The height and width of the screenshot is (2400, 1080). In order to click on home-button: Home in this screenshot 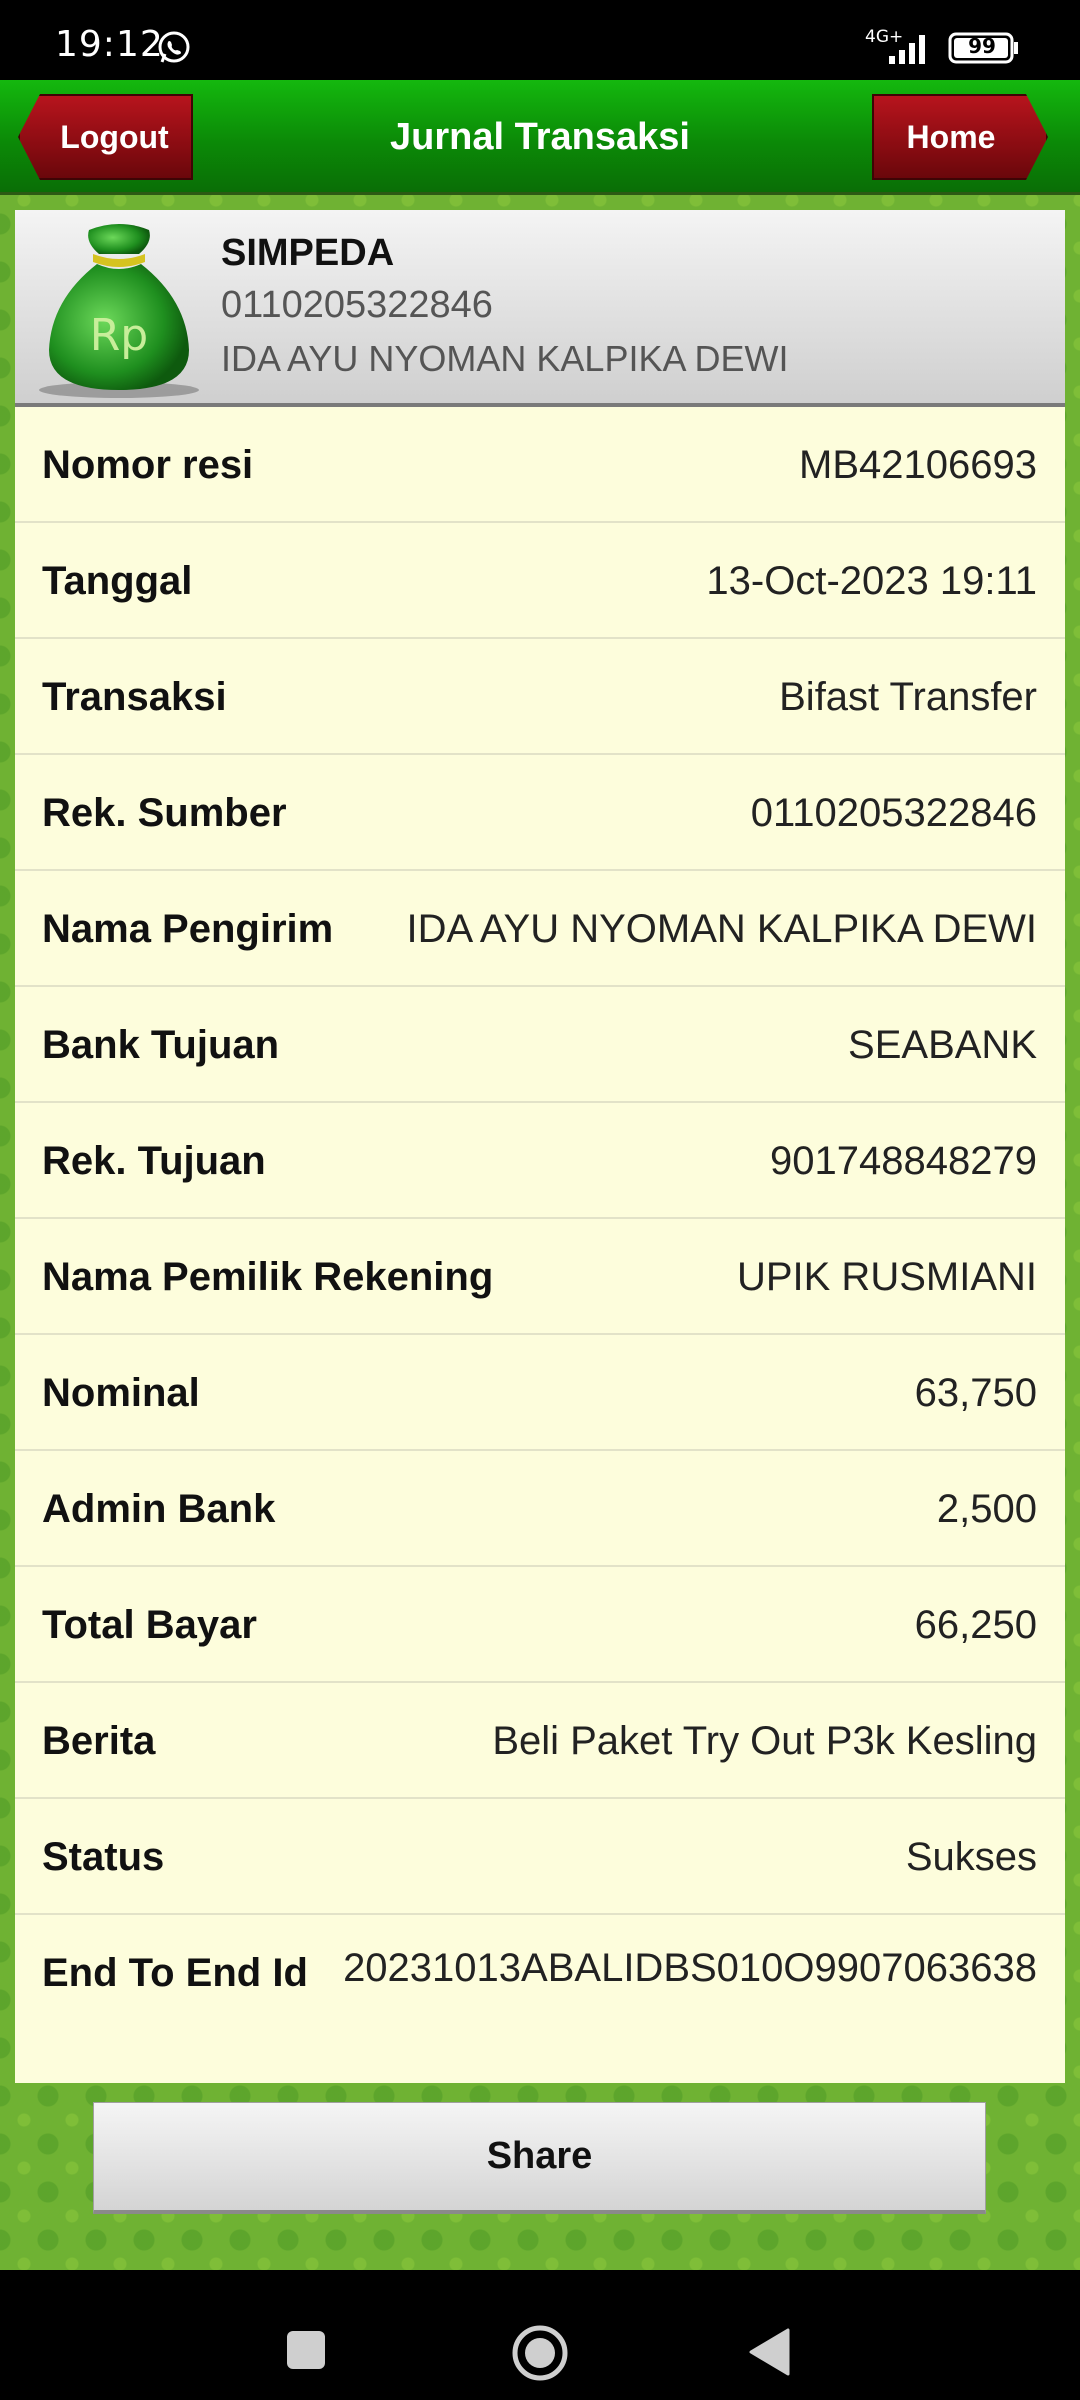, I will do `click(960, 137)`.